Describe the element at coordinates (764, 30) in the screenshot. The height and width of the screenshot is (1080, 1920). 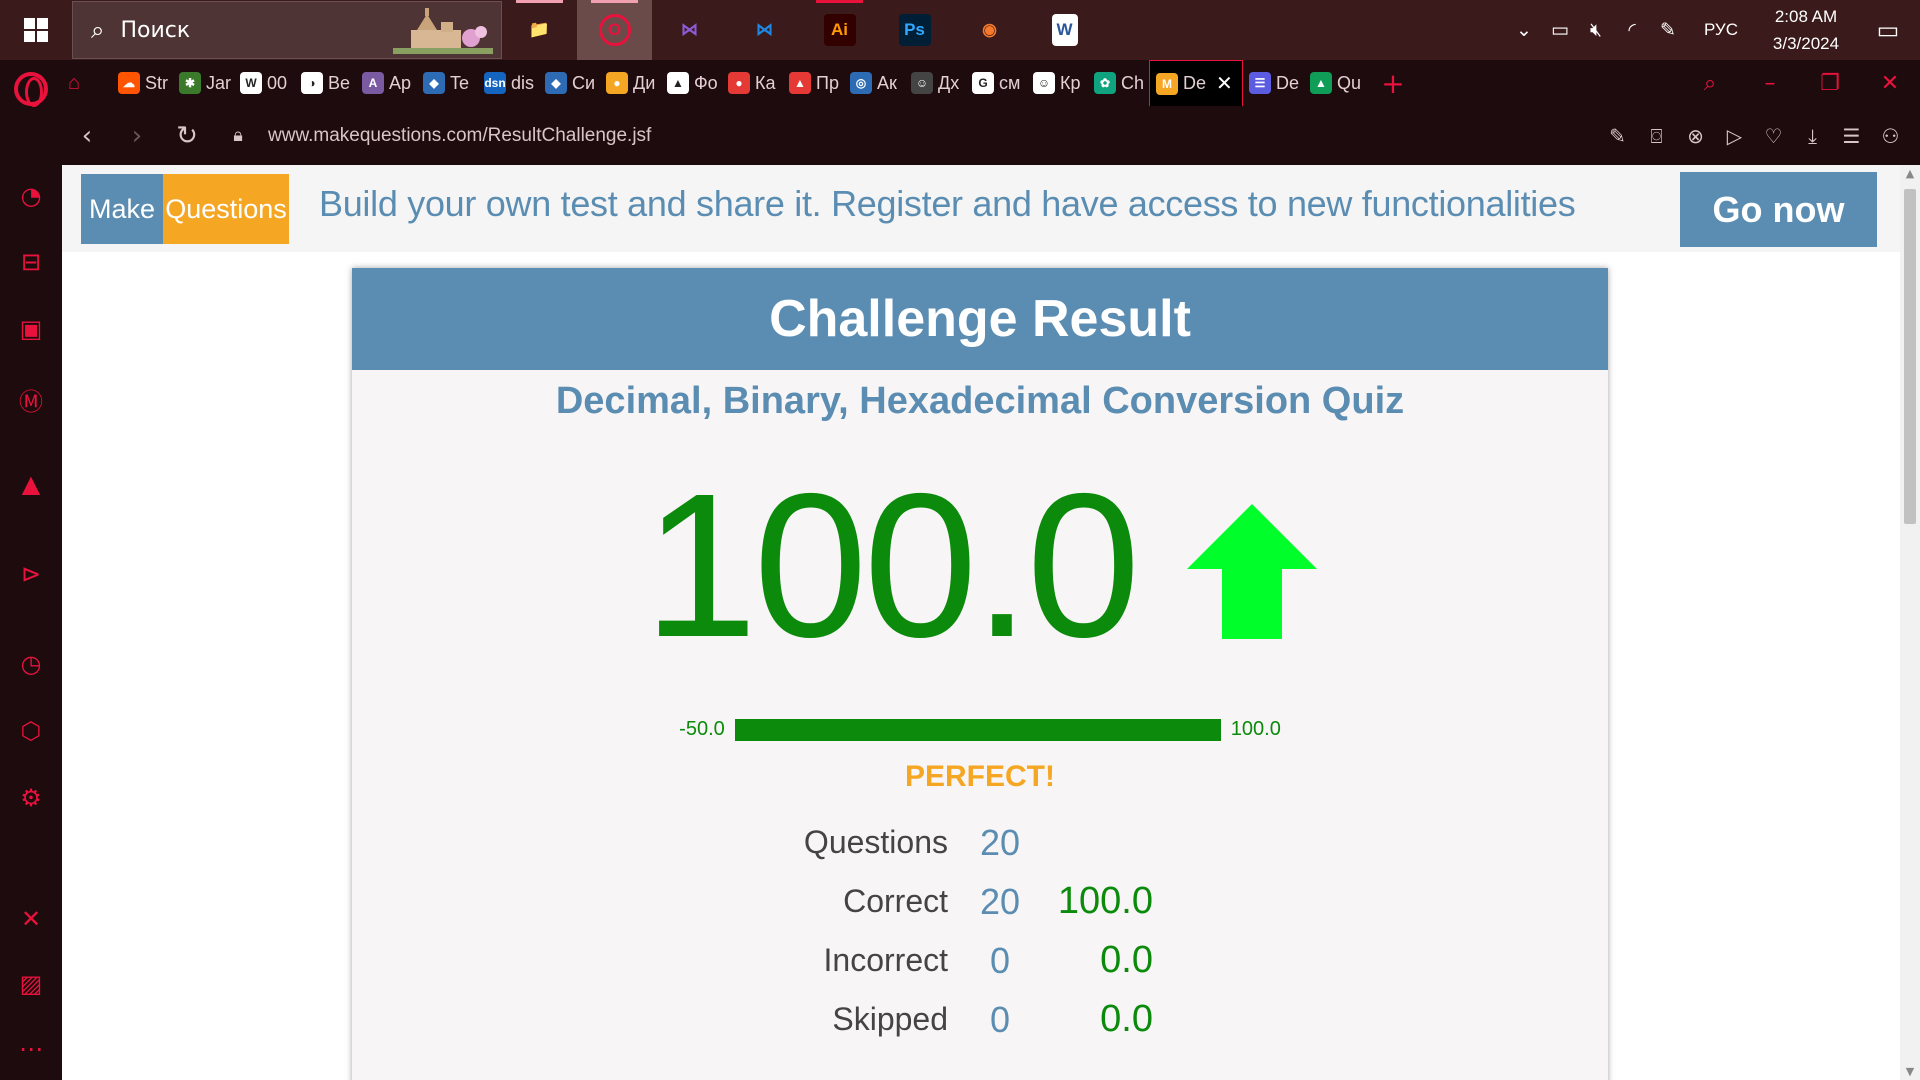
I see `taskbar-app-vscode: ⋈` at that location.